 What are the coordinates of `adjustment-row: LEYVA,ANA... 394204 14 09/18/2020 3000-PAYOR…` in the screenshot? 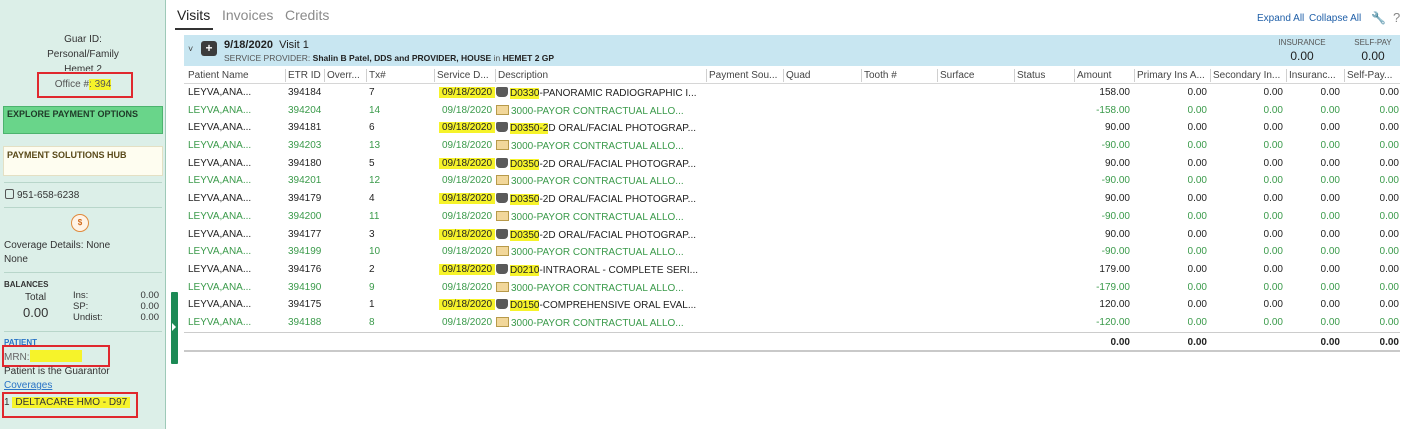 It's located at (792, 110).